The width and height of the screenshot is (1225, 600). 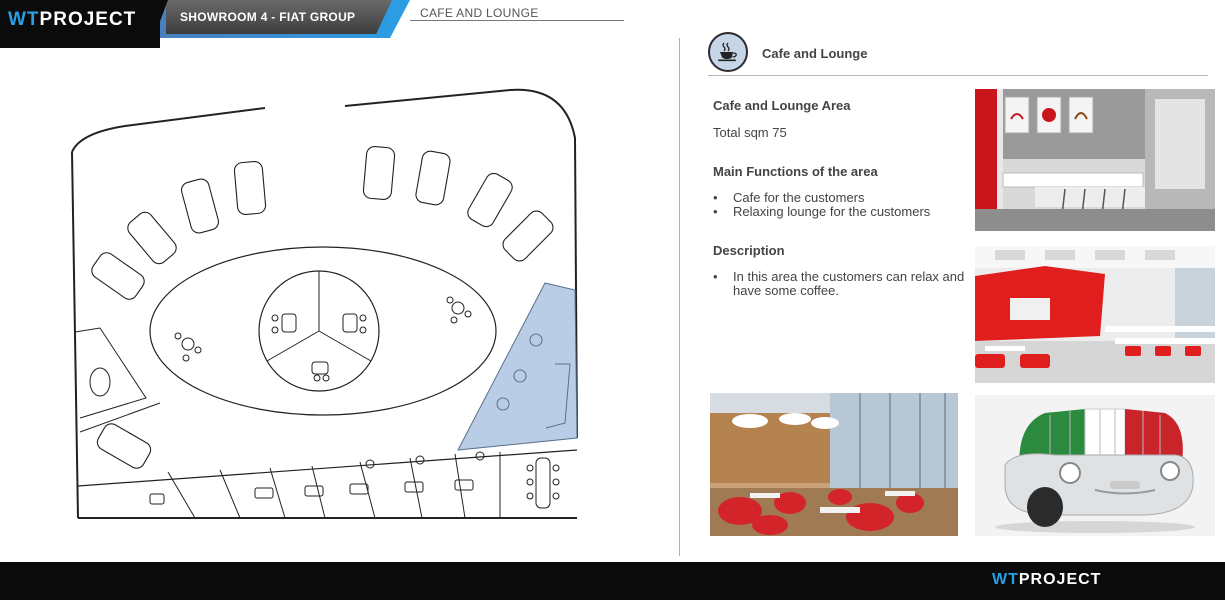 I want to click on description-title: Description, so click(x=749, y=250).